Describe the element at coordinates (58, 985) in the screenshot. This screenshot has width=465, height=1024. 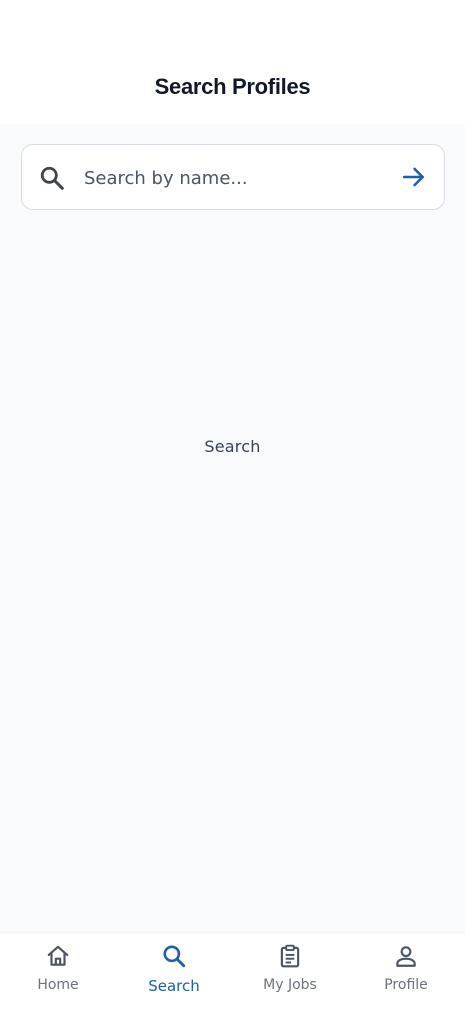
I see `nav-label-home: Home` at that location.